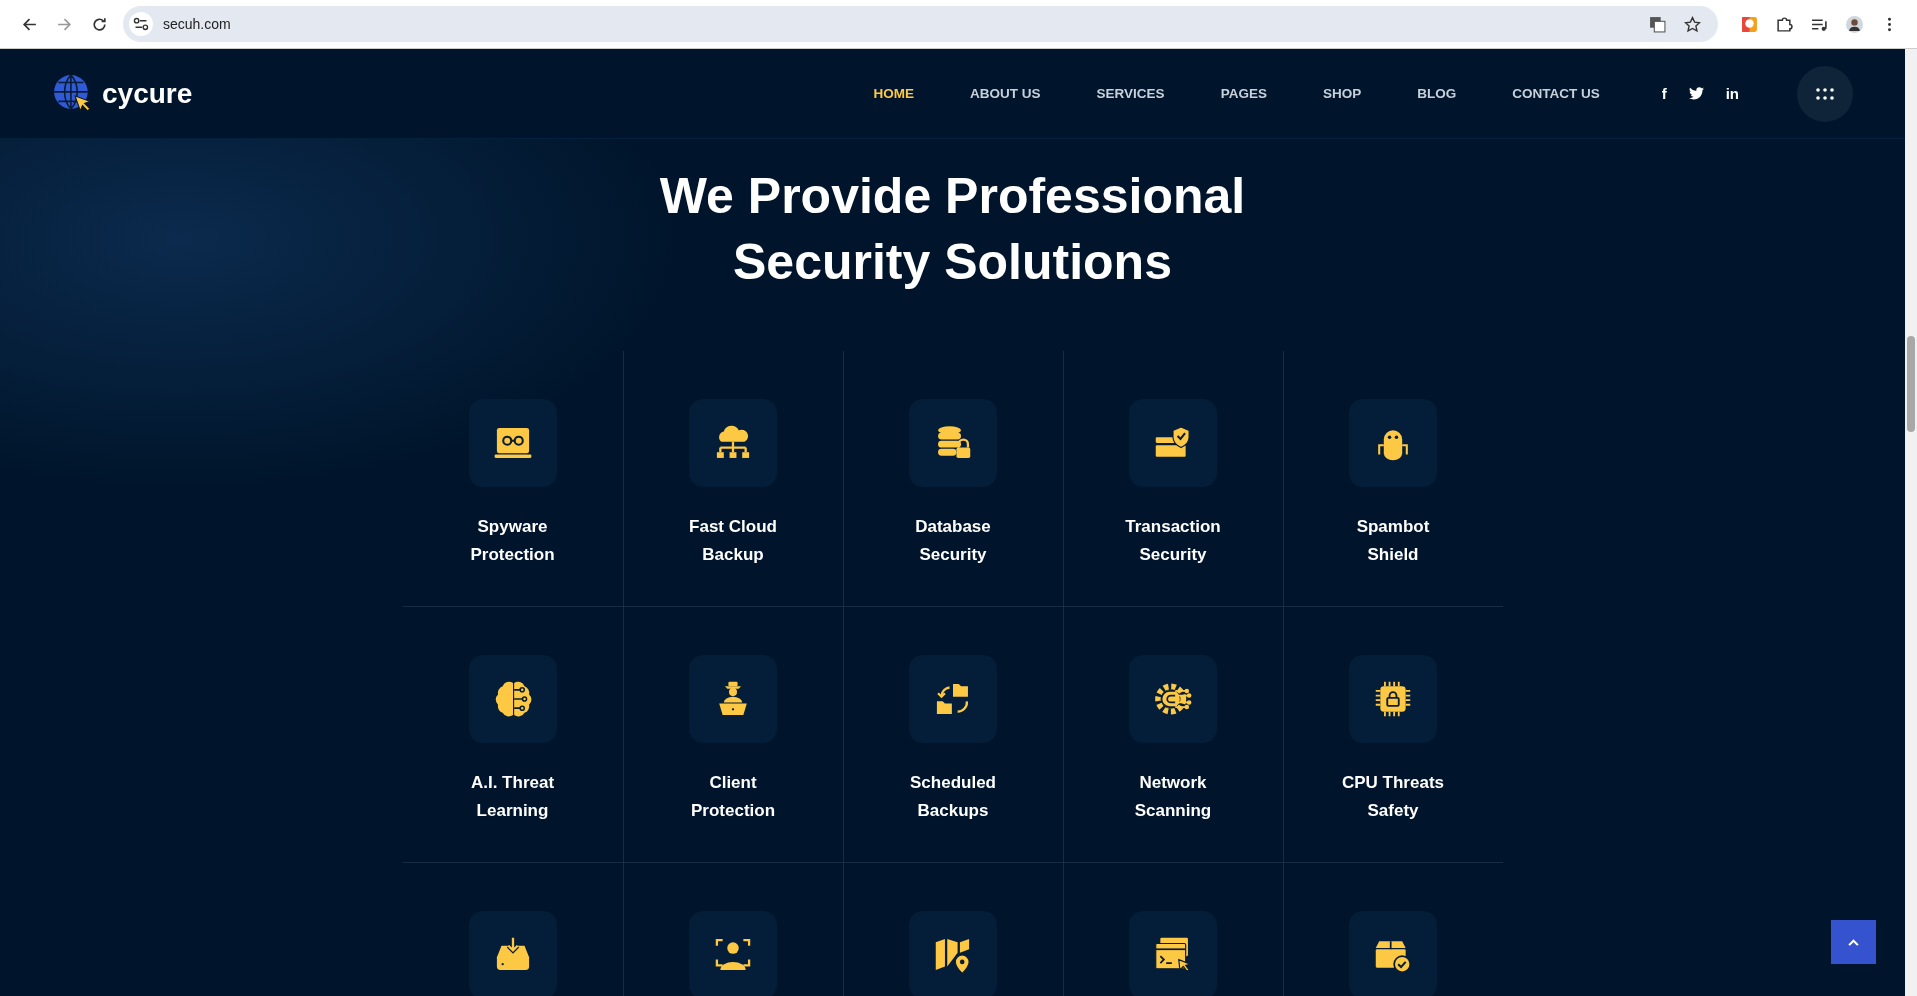  What do you see at coordinates (1657, 24) in the screenshot?
I see `translate-icon` at bounding box center [1657, 24].